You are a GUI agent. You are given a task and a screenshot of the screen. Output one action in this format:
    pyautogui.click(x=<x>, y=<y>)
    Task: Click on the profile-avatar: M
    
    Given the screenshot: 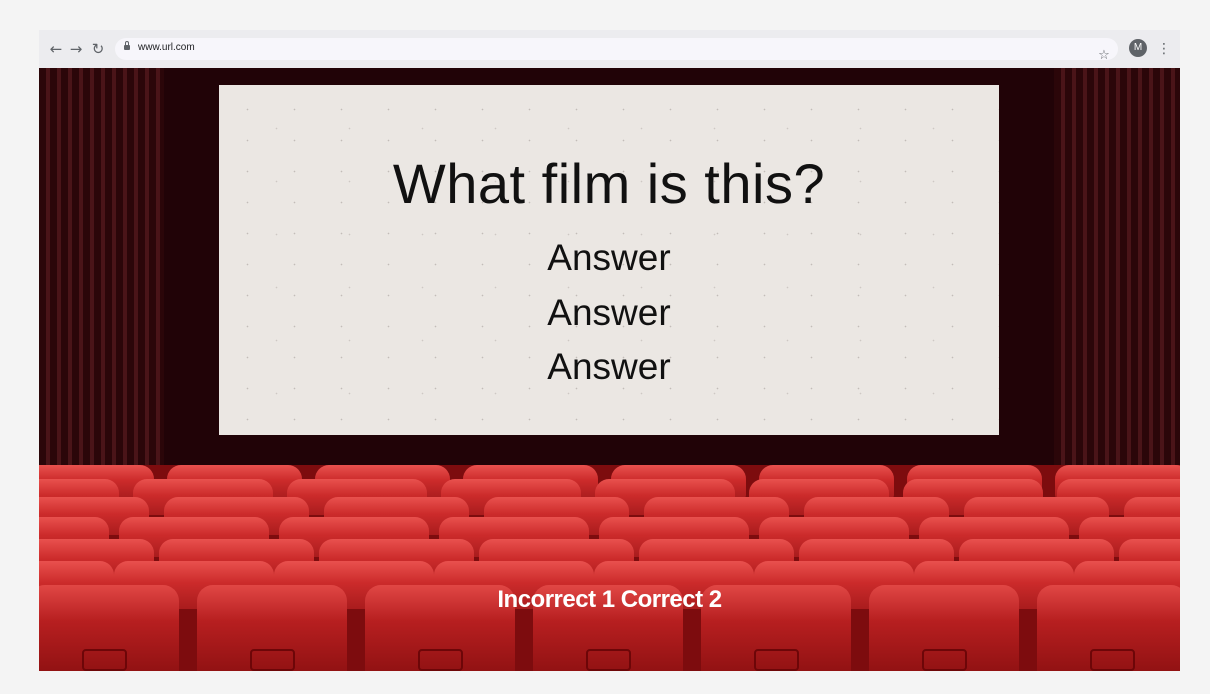 What is the action you would take?
    pyautogui.click(x=1138, y=48)
    